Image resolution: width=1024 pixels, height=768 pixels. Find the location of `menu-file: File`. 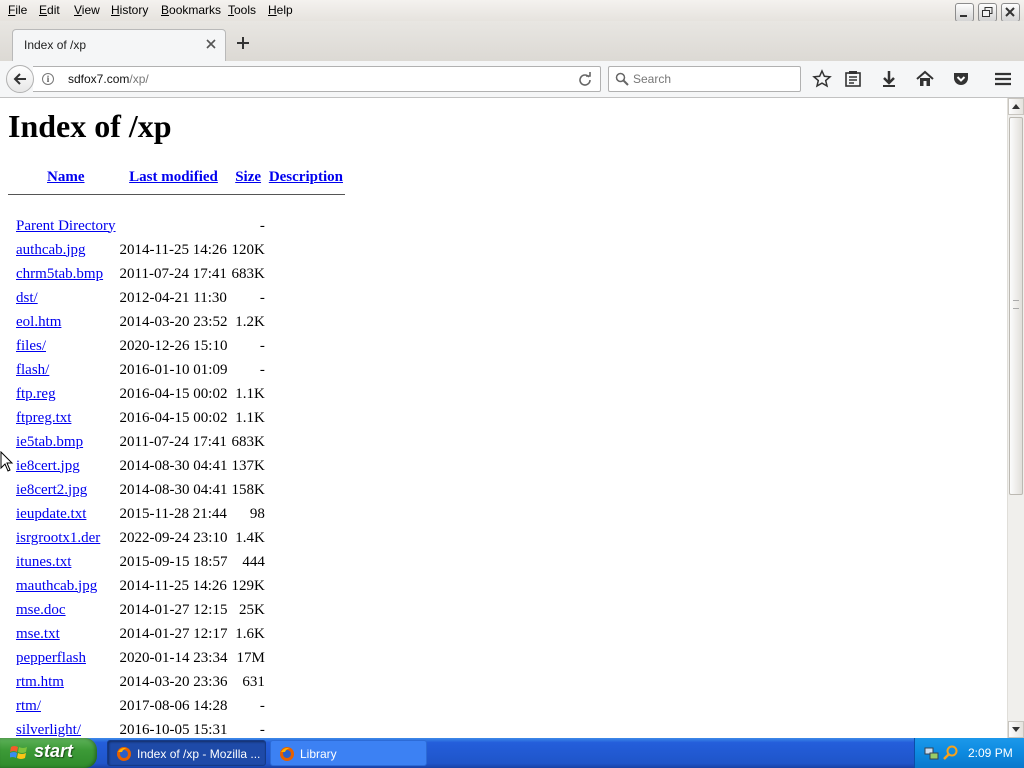

menu-file: File is located at coordinates (17, 10).